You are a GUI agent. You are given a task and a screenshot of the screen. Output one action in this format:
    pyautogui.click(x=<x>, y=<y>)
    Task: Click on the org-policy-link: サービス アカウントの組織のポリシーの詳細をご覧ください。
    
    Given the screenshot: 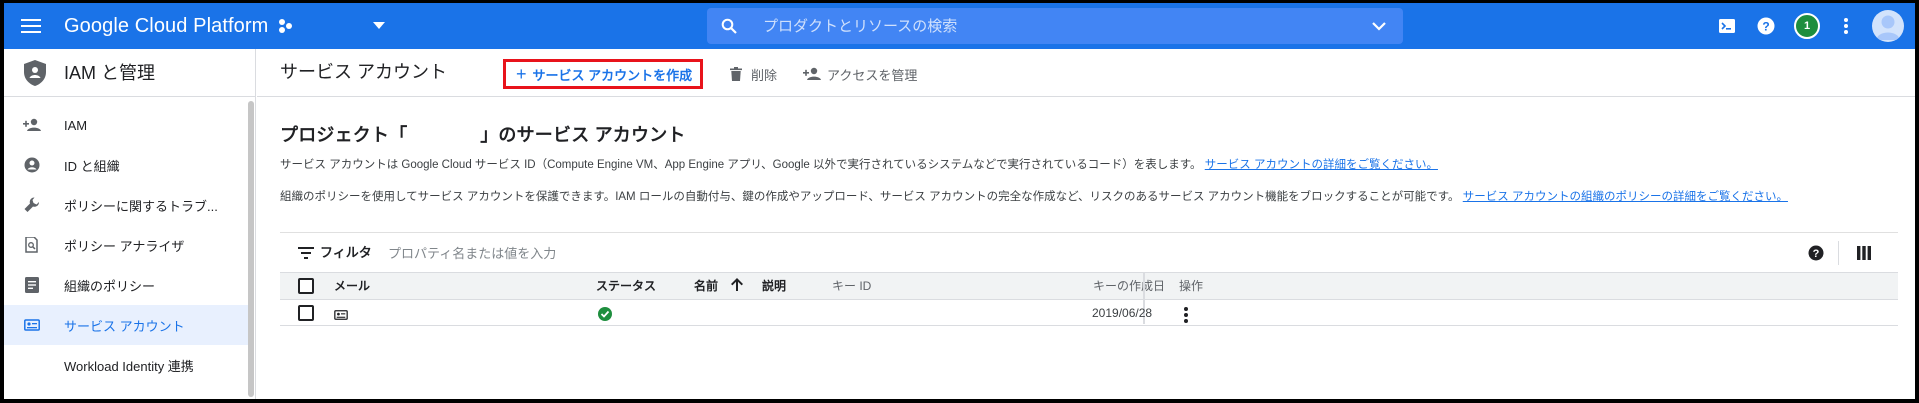 What is the action you would take?
    pyautogui.click(x=1625, y=197)
    